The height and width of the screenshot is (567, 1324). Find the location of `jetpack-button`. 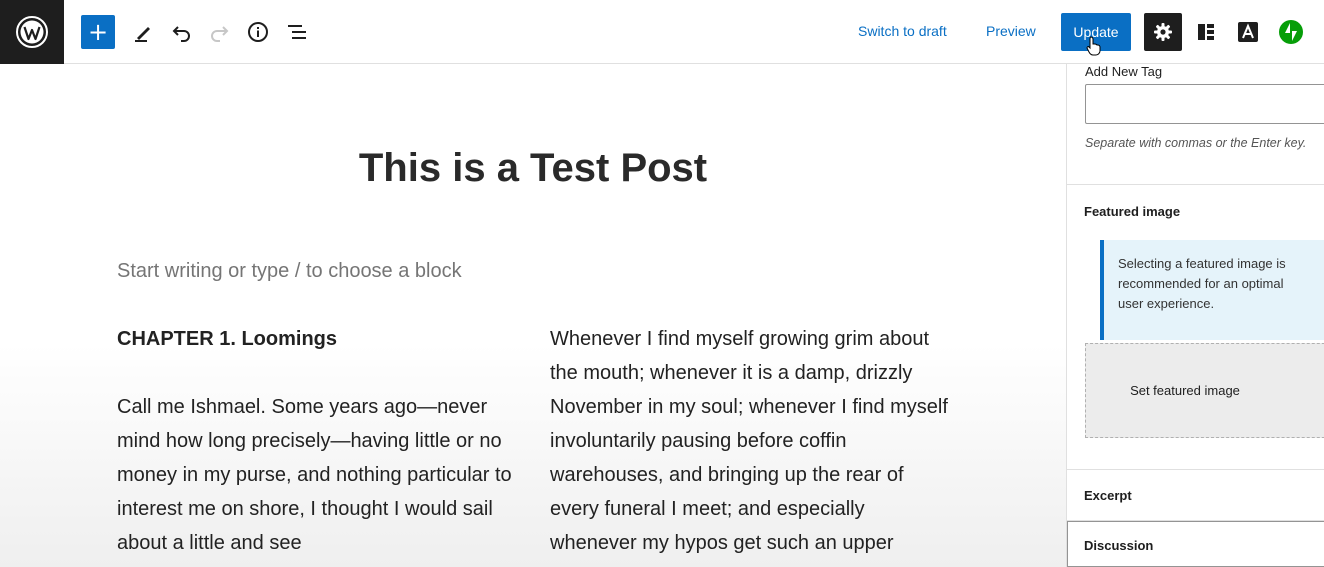

jetpack-button is located at coordinates (1291, 32).